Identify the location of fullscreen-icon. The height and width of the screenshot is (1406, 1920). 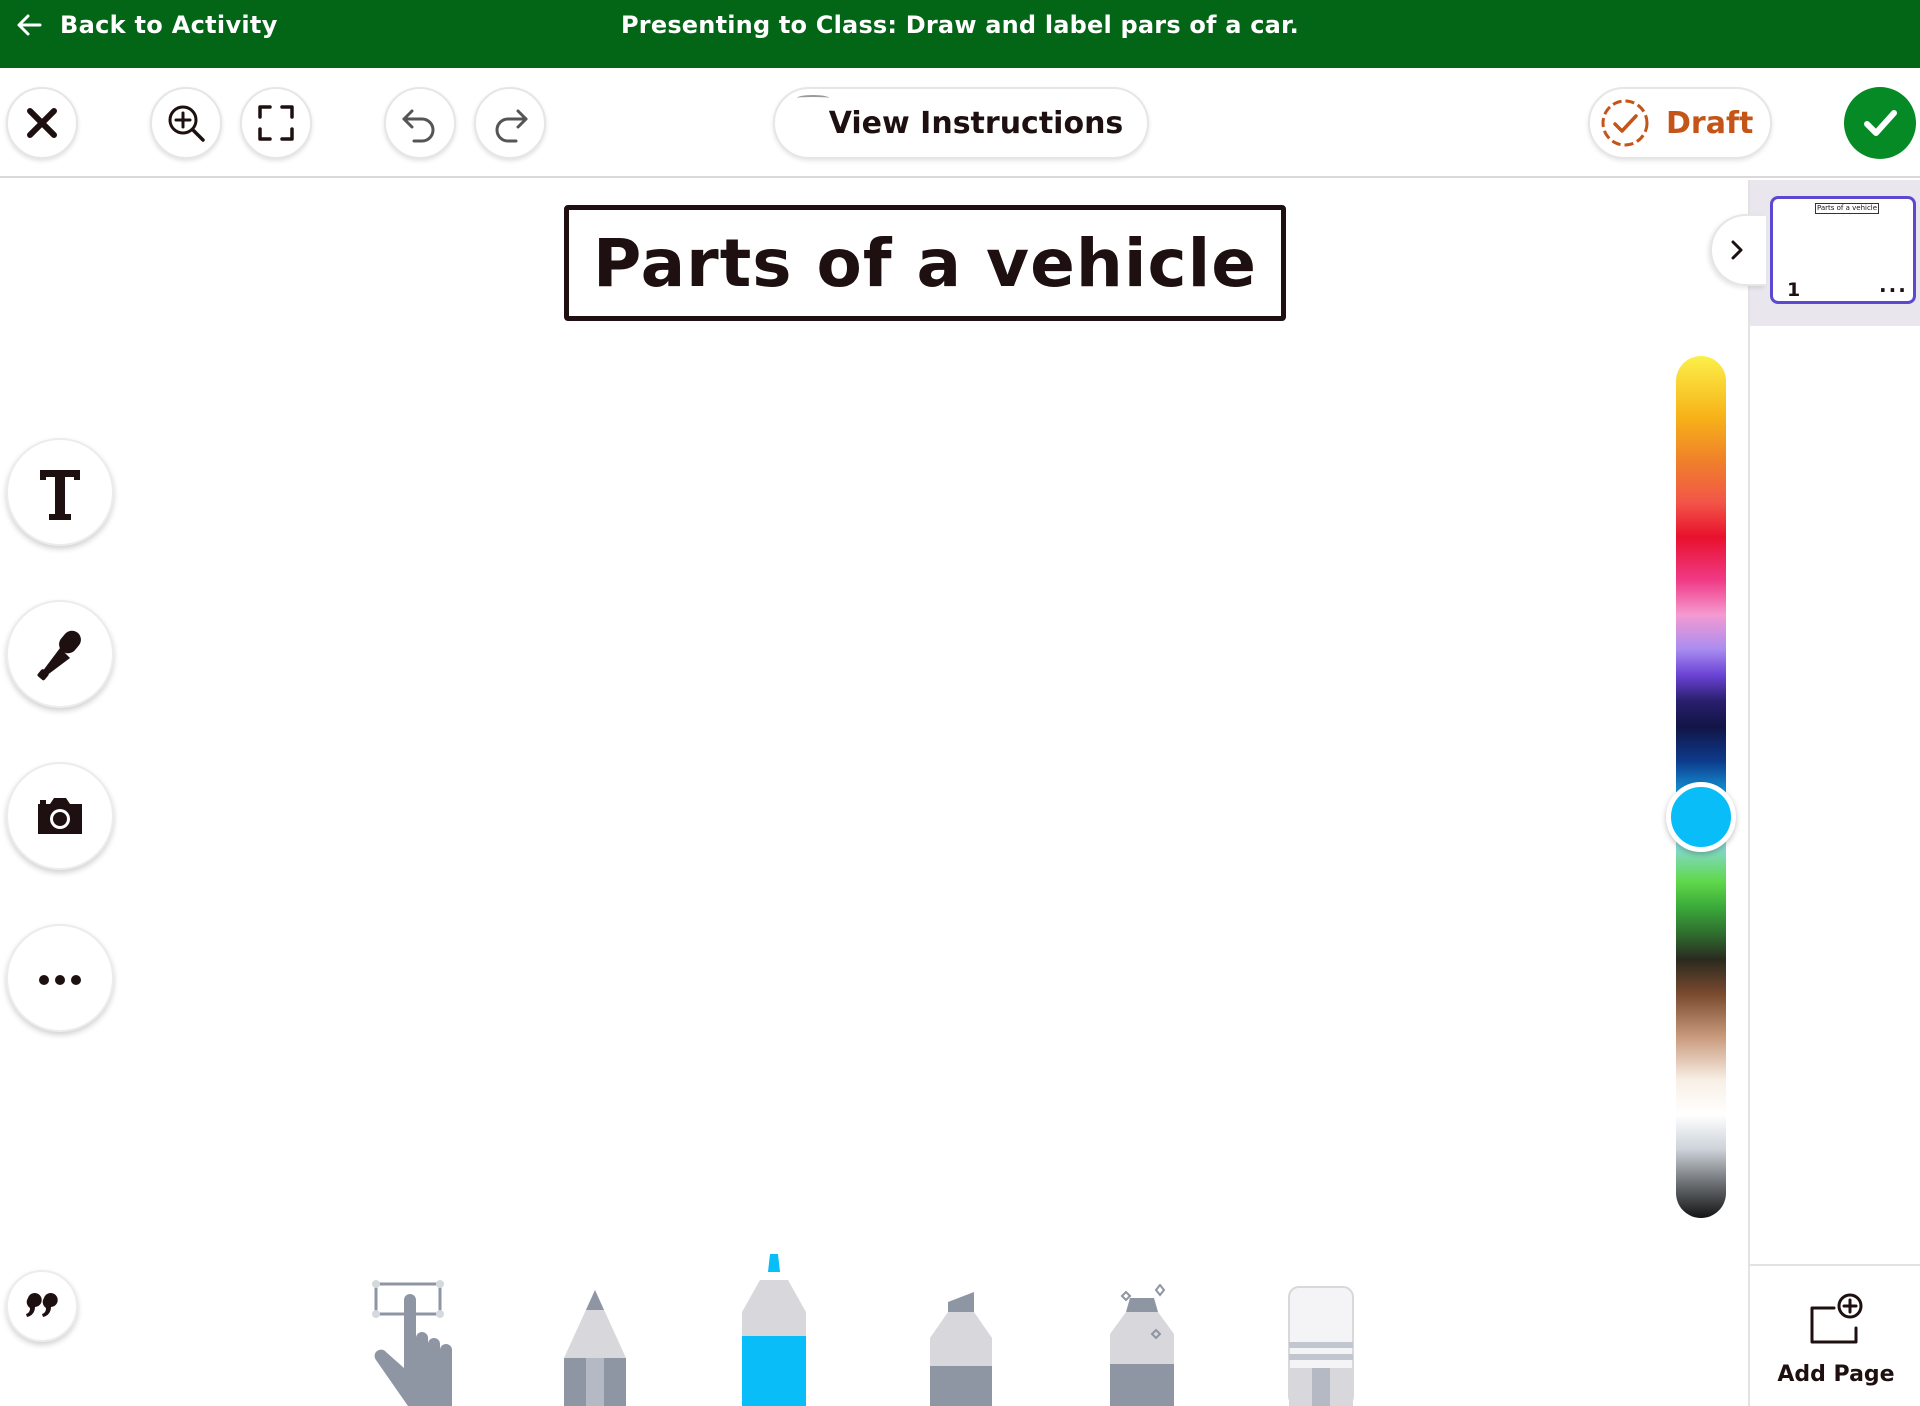
(276, 123).